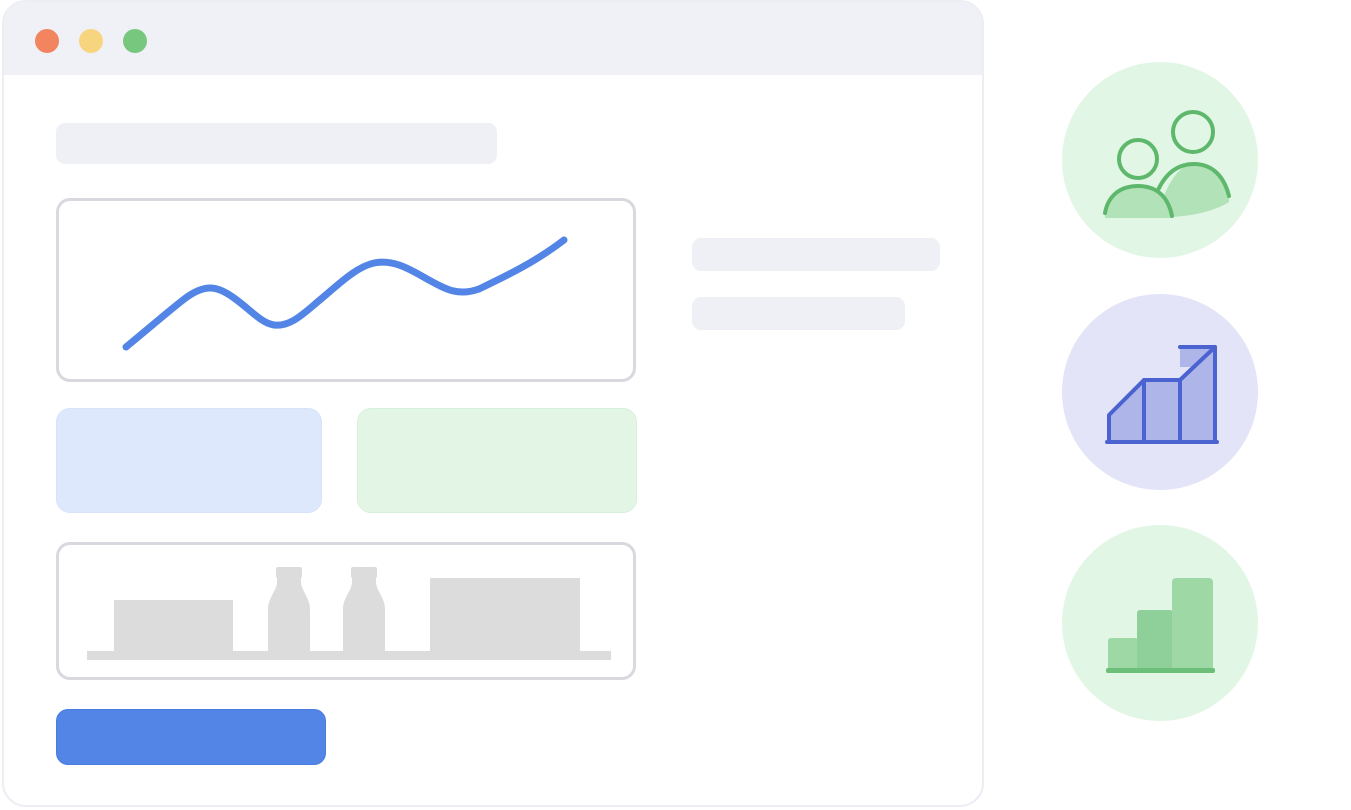 The image size is (1351, 810). What do you see at coordinates (497, 460) in the screenshot?
I see `metric-tile-green` at bounding box center [497, 460].